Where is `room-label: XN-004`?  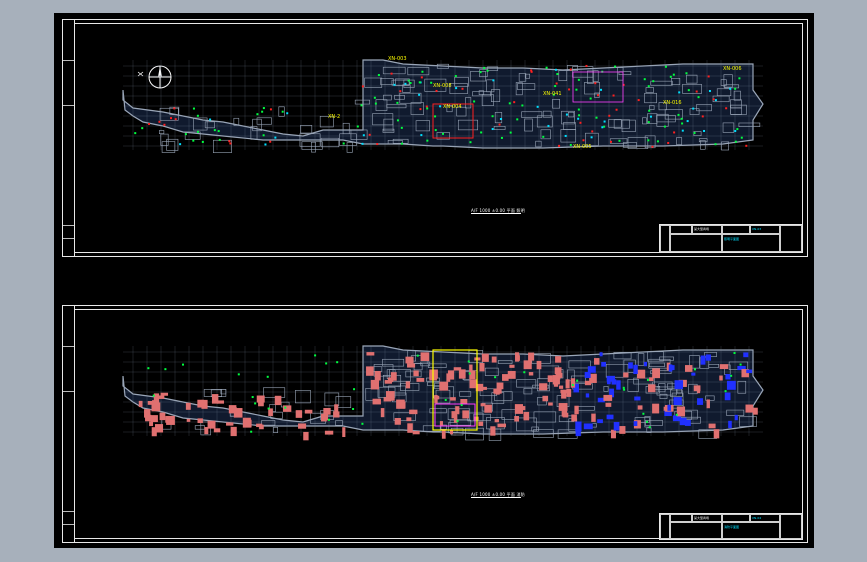 room-label: XN-004 is located at coordinates (452, 107).